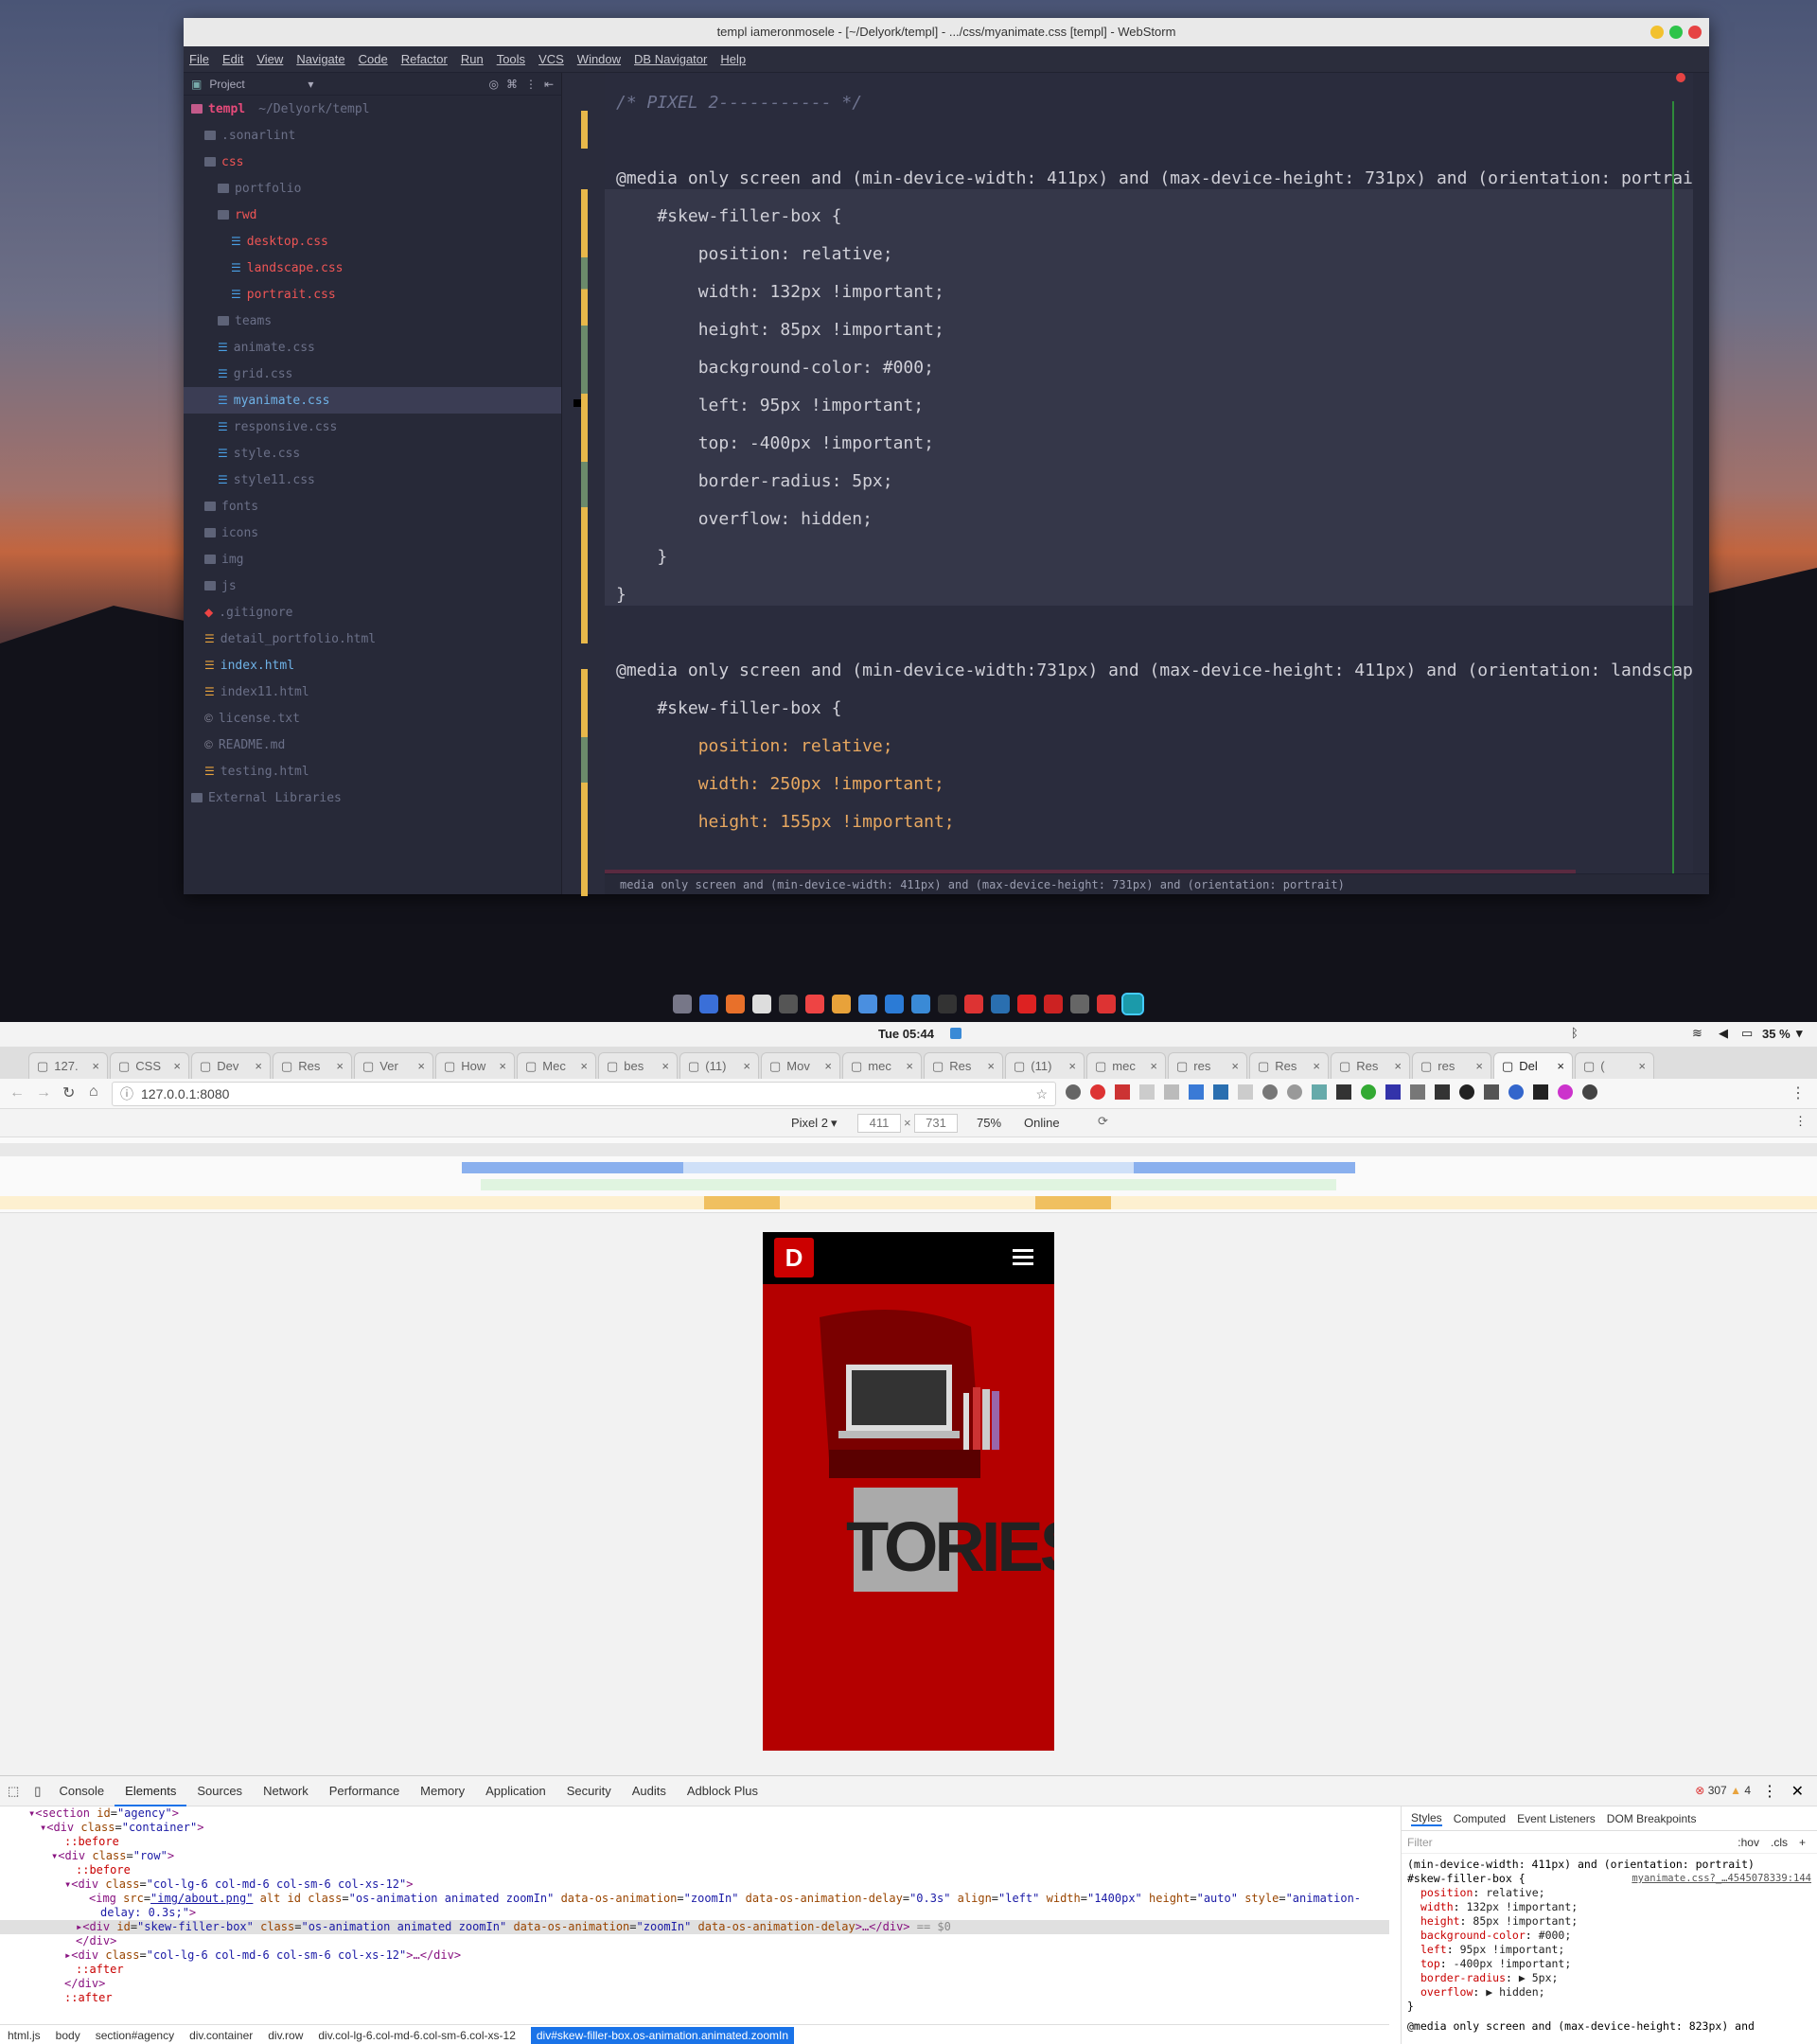 Image resolution: width=1817 pixels, height=2044 pixels. Describe the element at coordinates (372, 268) in the screenshot. I see `tree-item: ☰ landscape.css` at that location.